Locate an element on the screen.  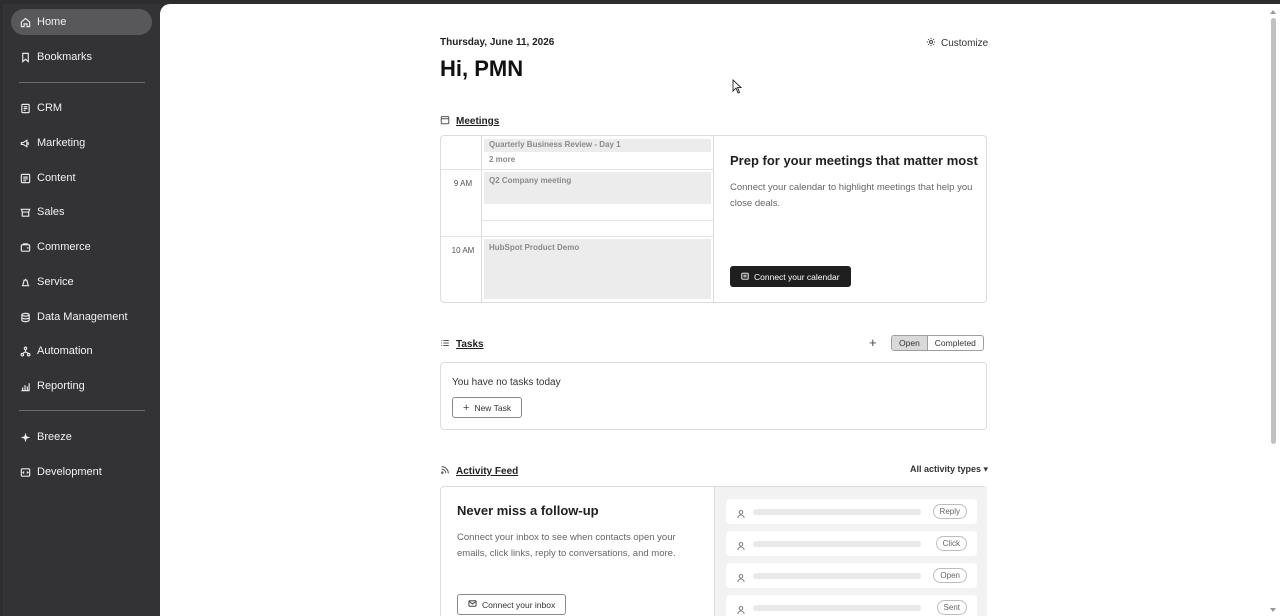
bookmark-icon is located at coordinates (25, 57).